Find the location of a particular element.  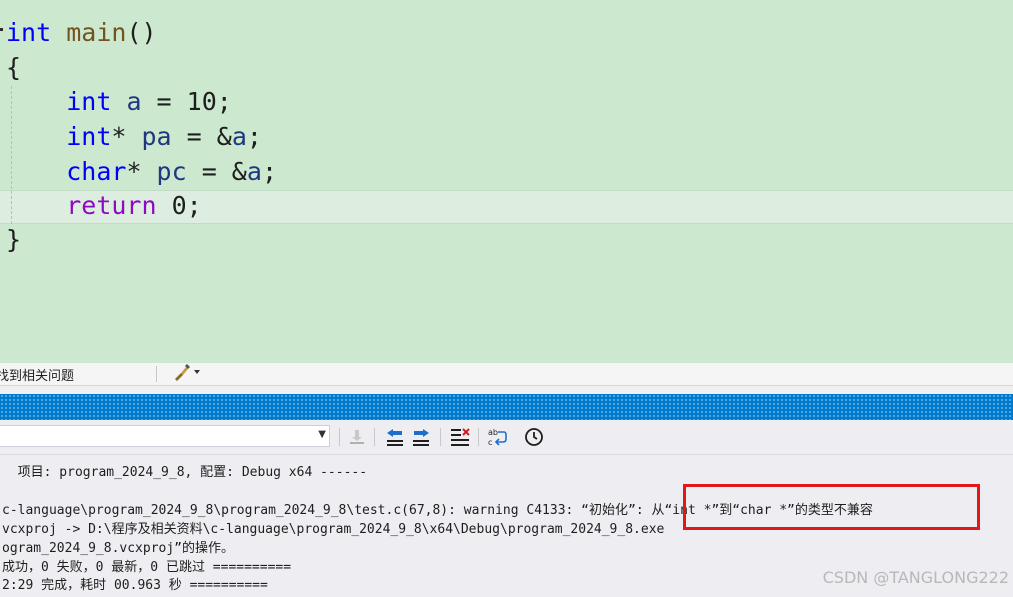

code-token: pc is located at coordinates (171, 171).